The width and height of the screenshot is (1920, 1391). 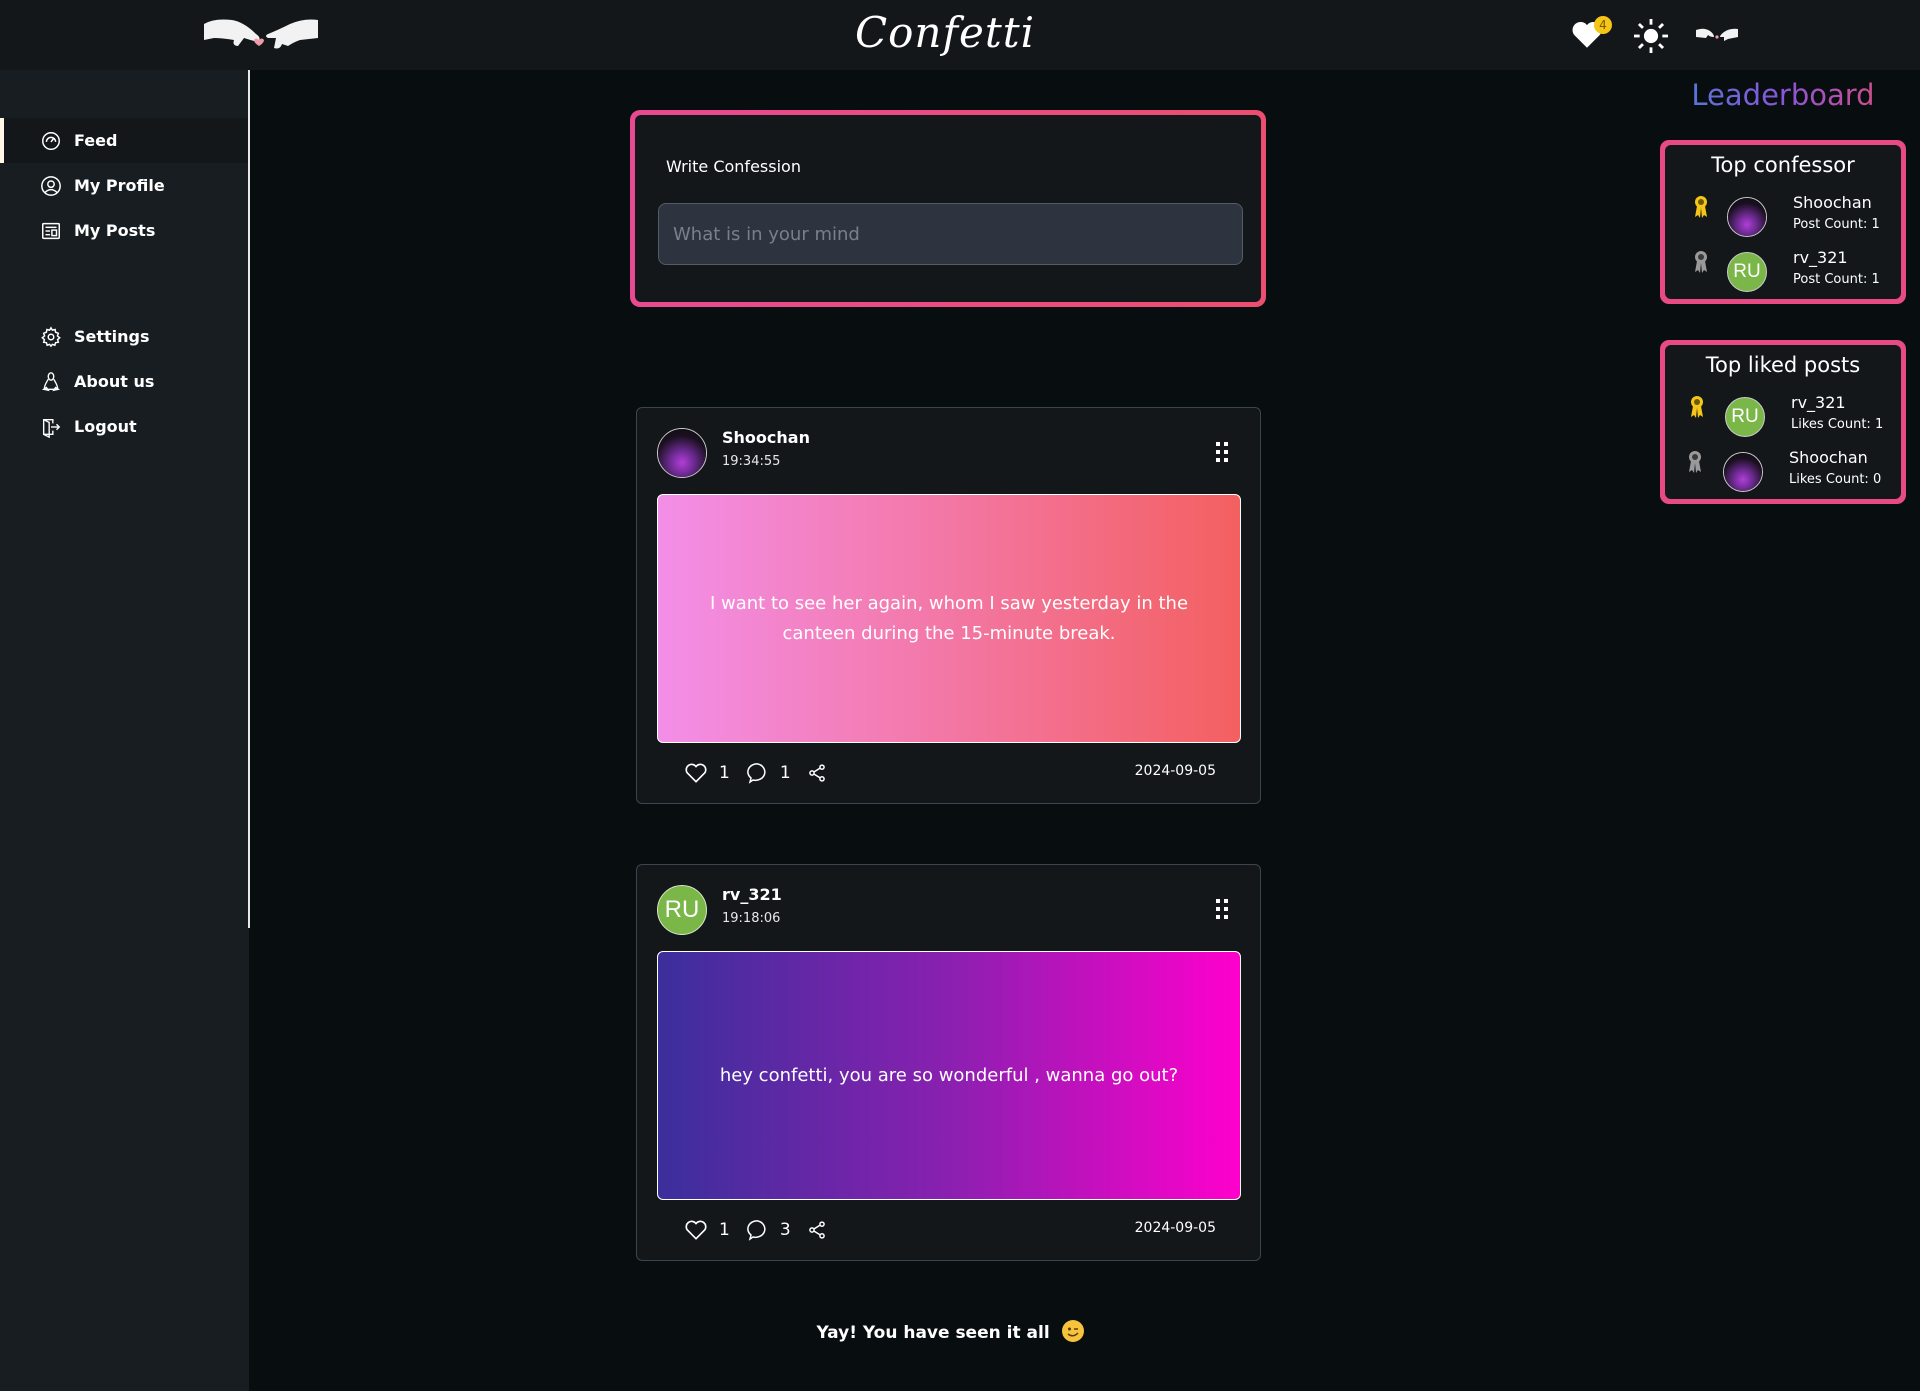 I want to click on sidebar-item-label: Logout, so click(x=105, y=426).